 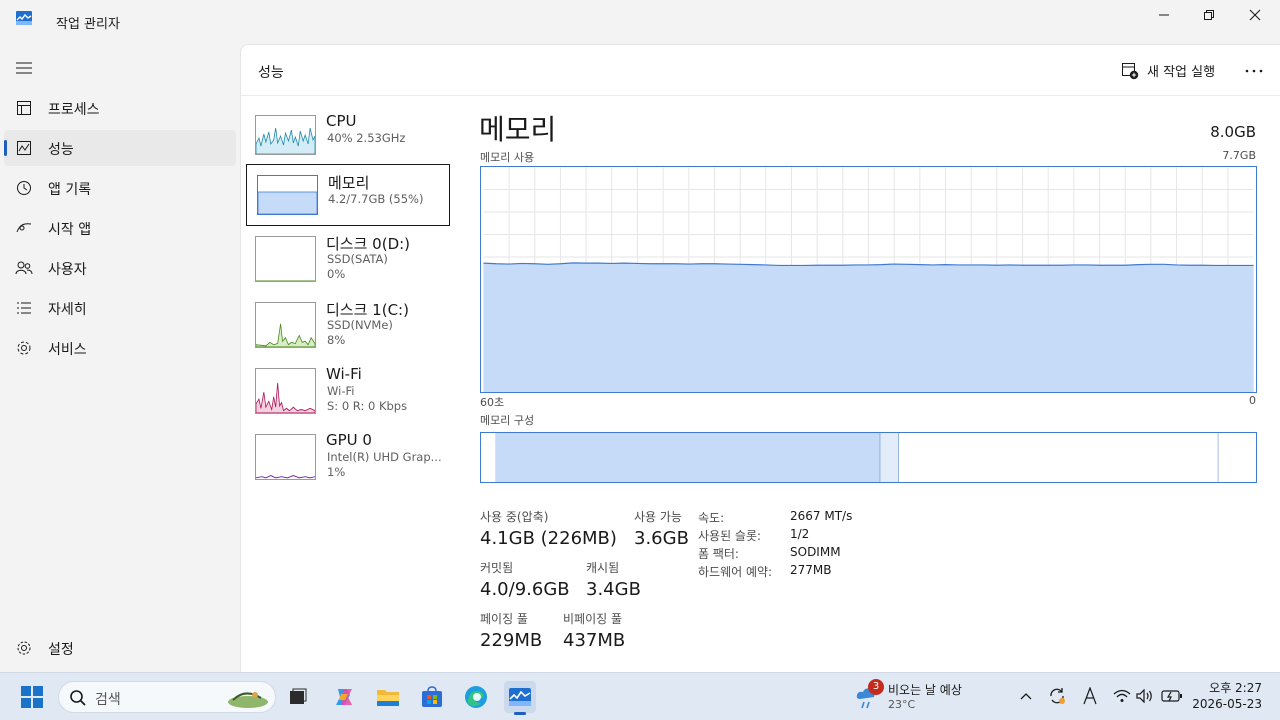 I want to click on new-task-icon, so click(x=1130, y=70).